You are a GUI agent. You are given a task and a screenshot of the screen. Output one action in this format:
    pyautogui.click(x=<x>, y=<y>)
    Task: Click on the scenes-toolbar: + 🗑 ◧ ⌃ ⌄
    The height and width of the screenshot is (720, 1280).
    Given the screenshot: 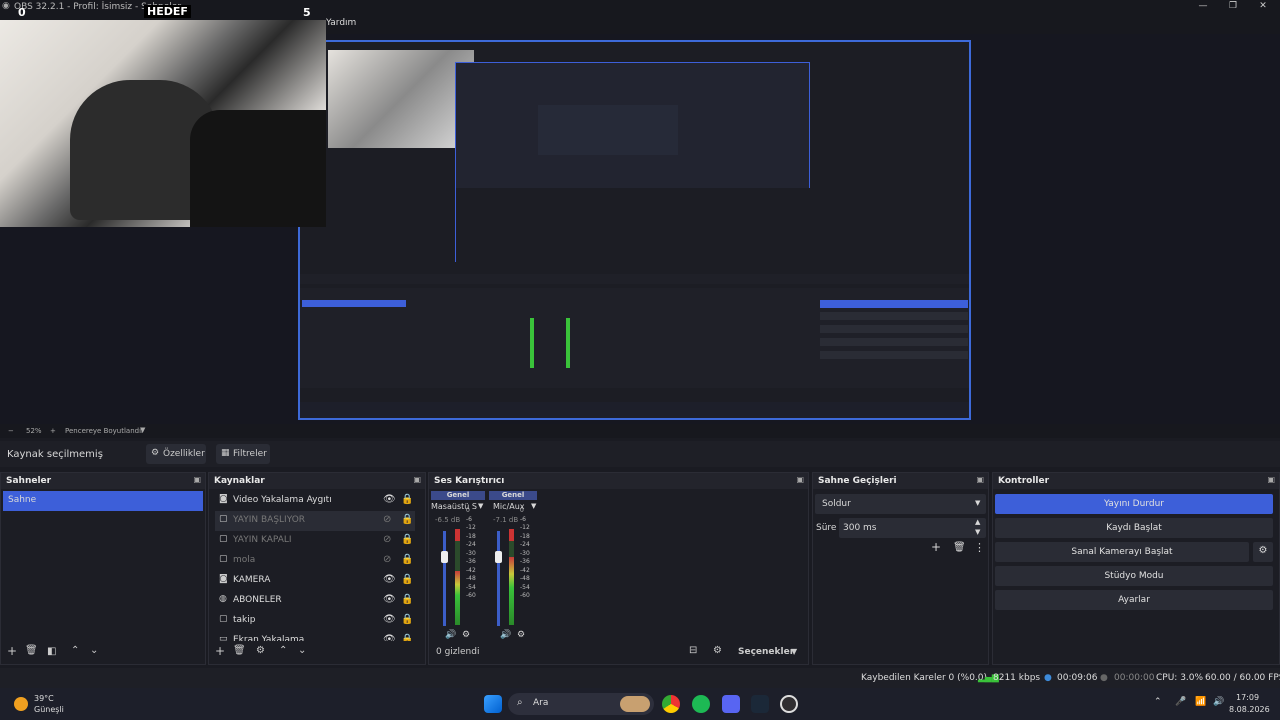 What is the action you would take?
    pyautogui.click(x=103, y=653)
    